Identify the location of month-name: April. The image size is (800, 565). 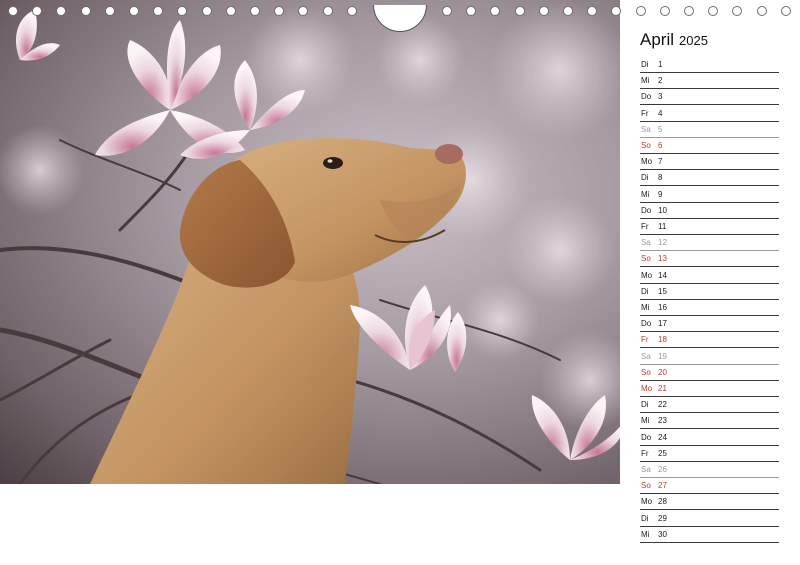
(657, 39).